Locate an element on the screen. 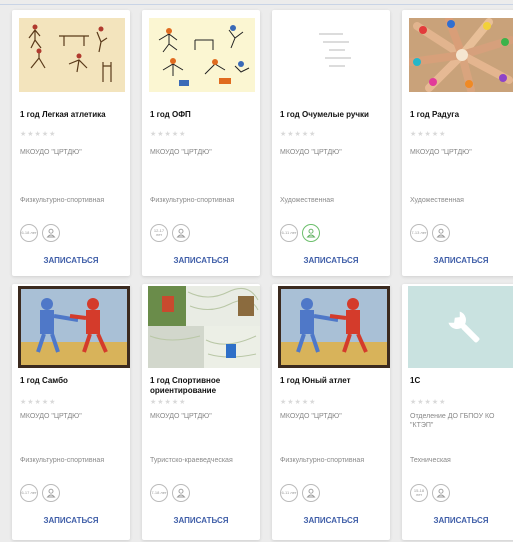  card-title: 1 год Очумелые ручки is located at coordinates (333, 115).